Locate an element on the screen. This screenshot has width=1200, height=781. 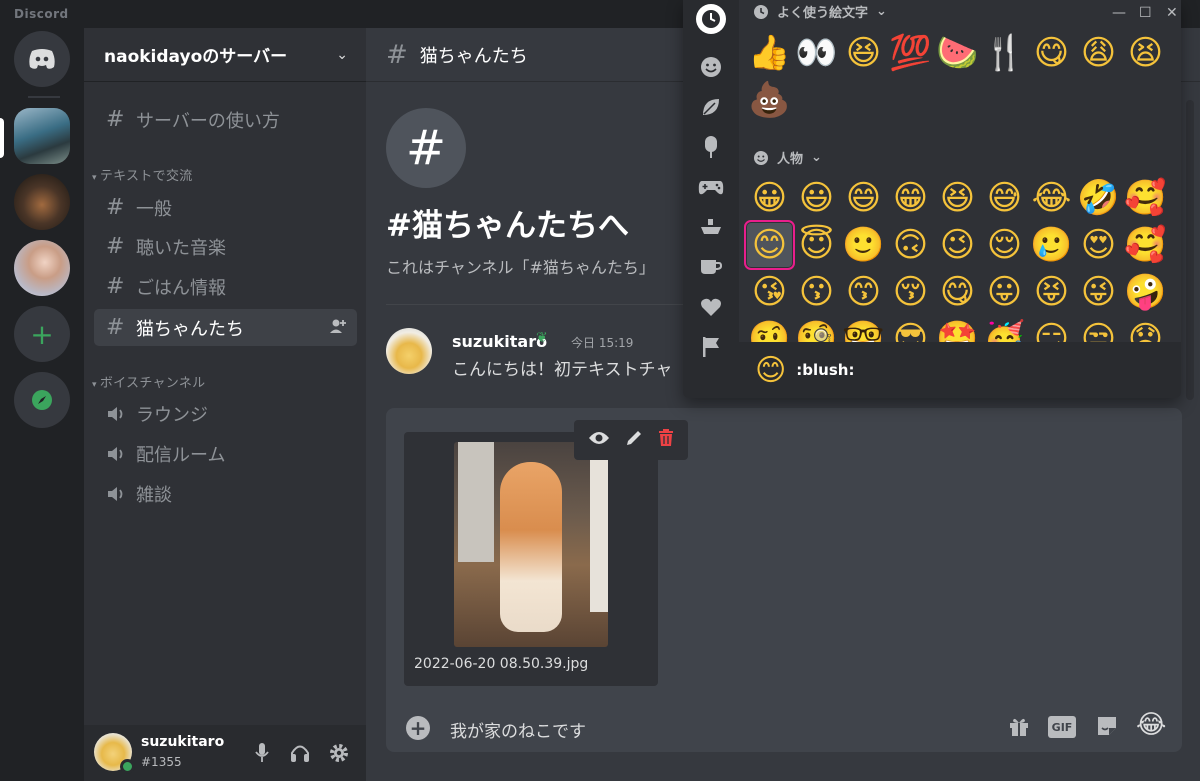
emoji-button: 💩 is located at coordinates (769, 100).